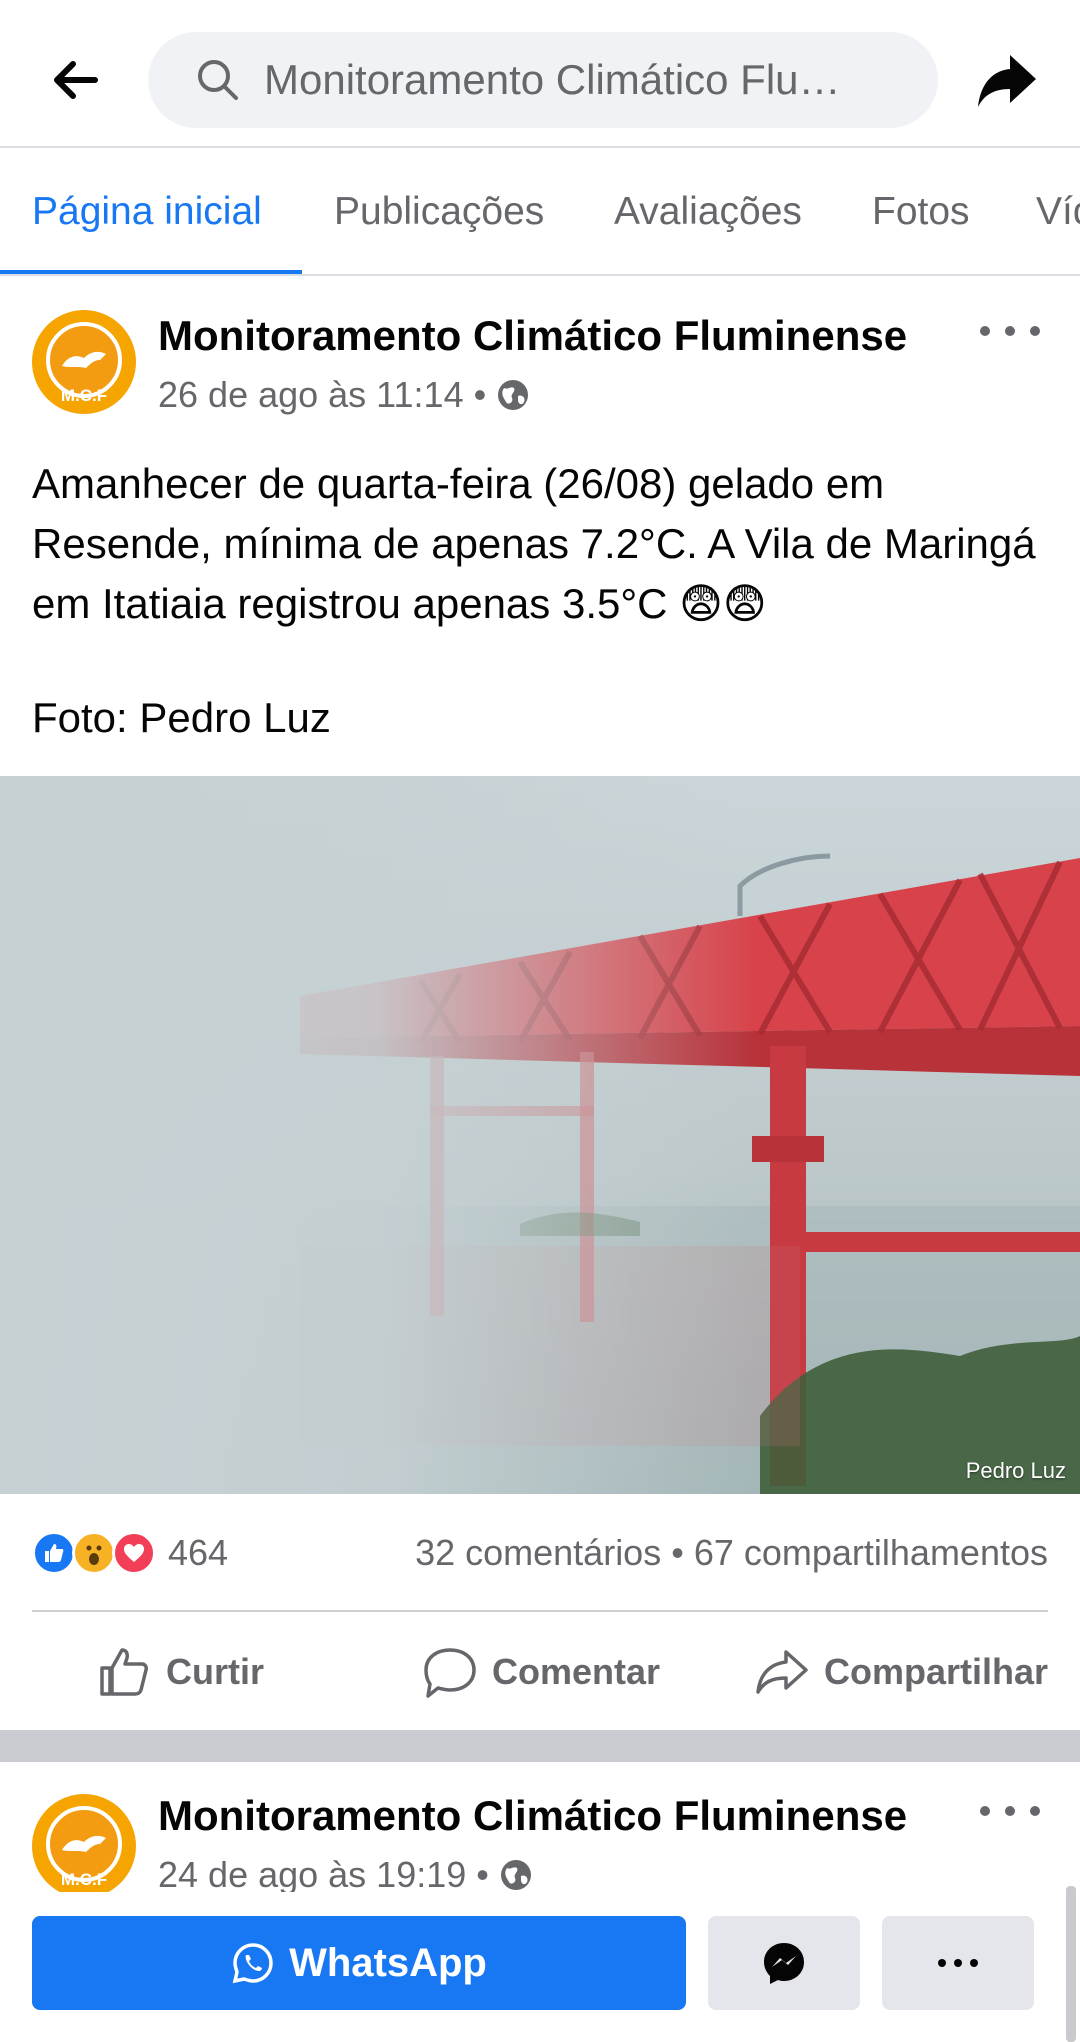 This screenshot has height=2042, width=1080. I want to click on comment-button: Comentar, so click(541, 1672).